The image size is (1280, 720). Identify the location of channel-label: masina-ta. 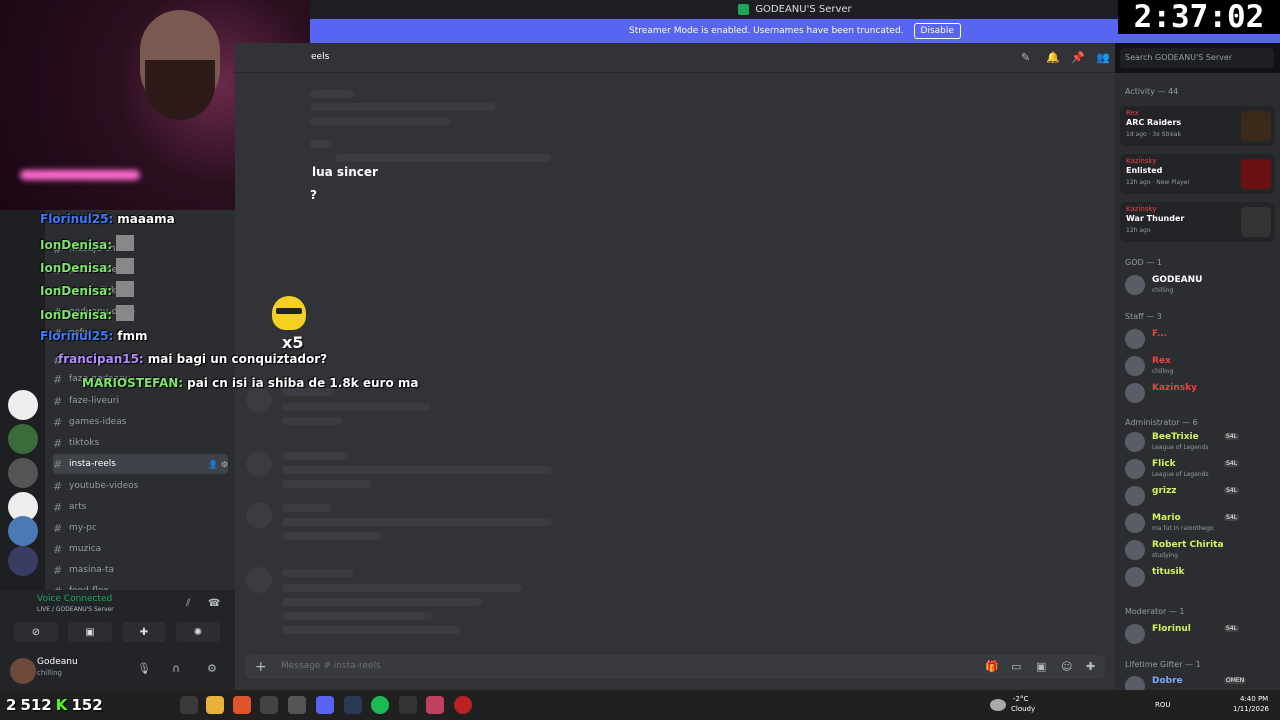
(91, 570).